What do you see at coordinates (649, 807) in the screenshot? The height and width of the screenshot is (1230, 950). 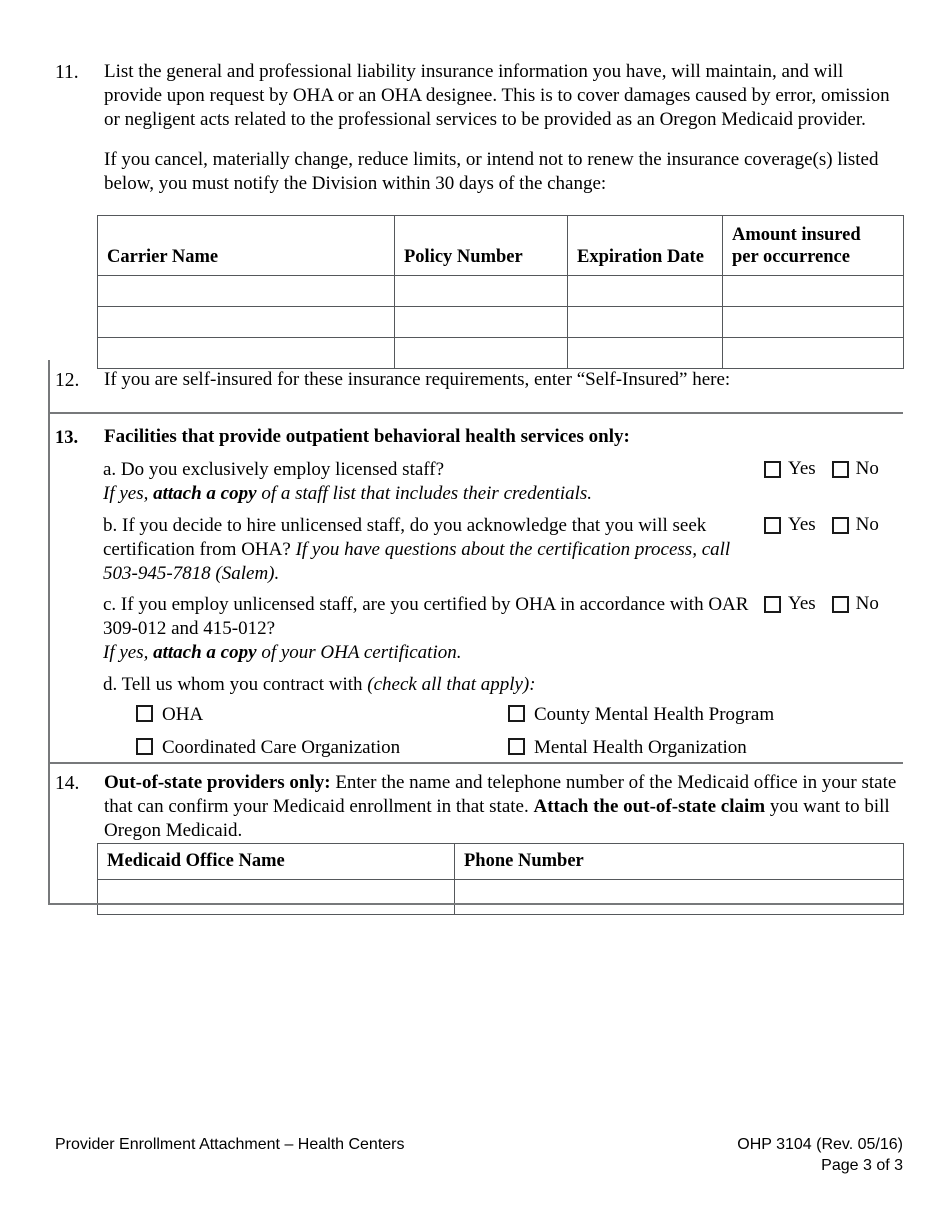 I see `item-14-attach-emphasis: Attach the out-of-state claim` at bounding box center [649, 807].